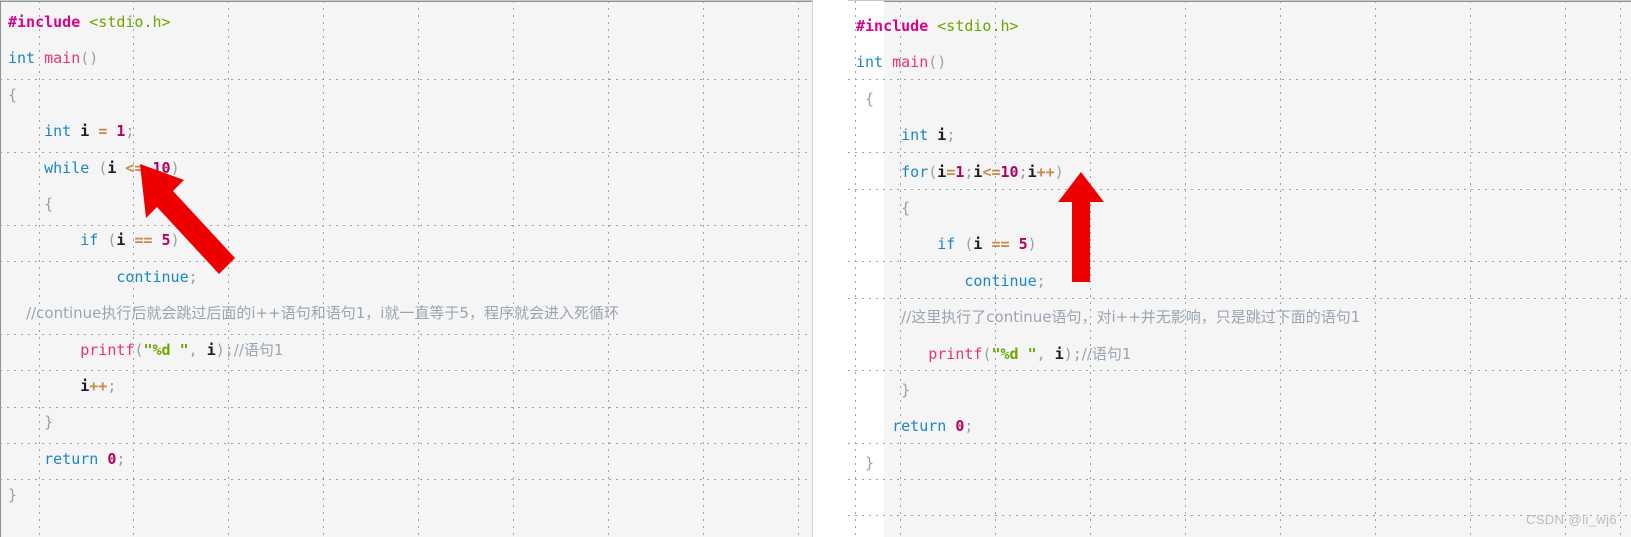 This screenshot has width=1631, height=537. What do you see at coordinates (134, 167) in the screenshot?
I see `operator: <=` at bounding box center [134, 167].